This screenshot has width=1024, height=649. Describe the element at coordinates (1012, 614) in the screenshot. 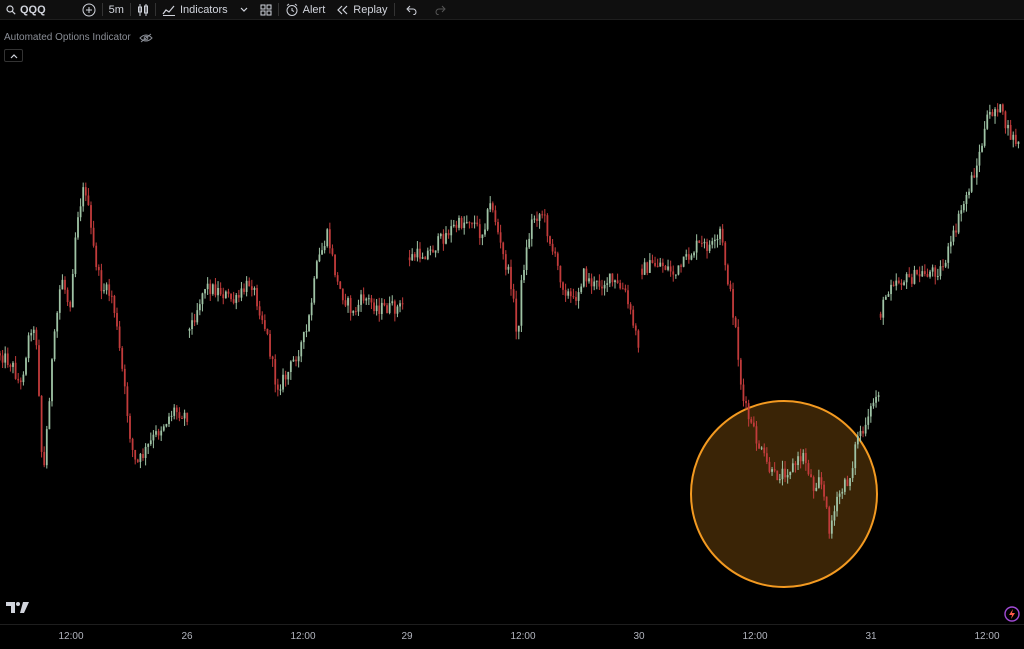

I see `bolt-icon` at that location.